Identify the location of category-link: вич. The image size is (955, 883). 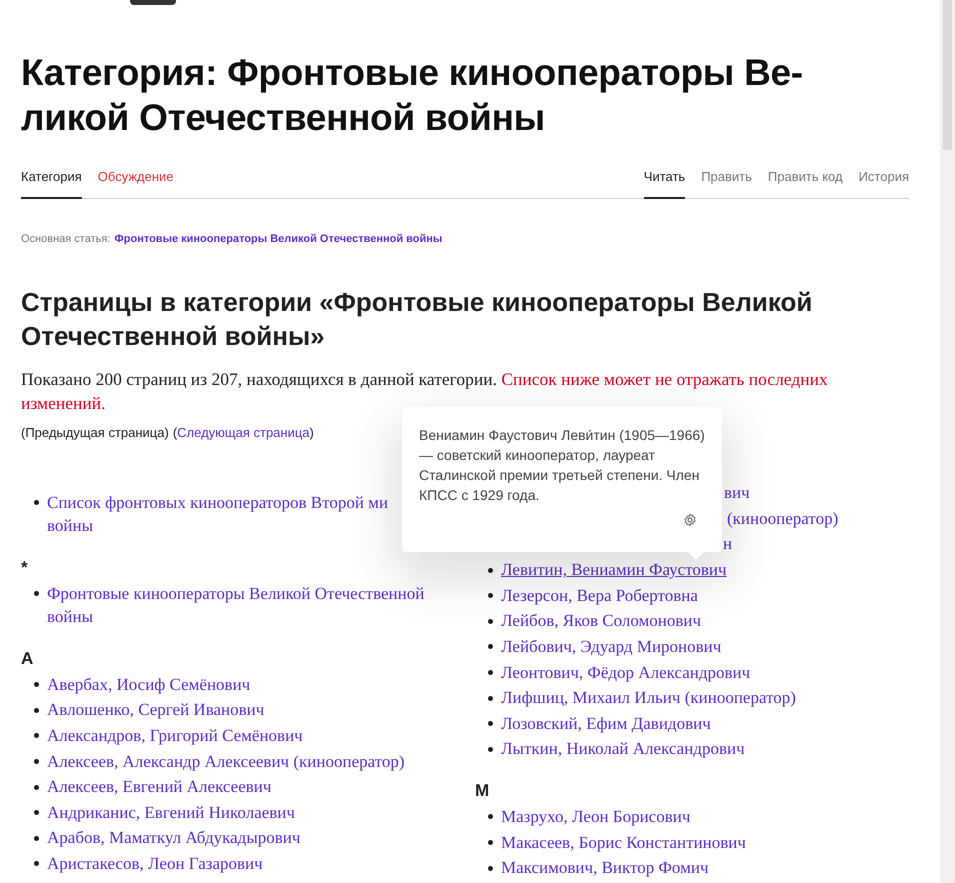
(737, 493).